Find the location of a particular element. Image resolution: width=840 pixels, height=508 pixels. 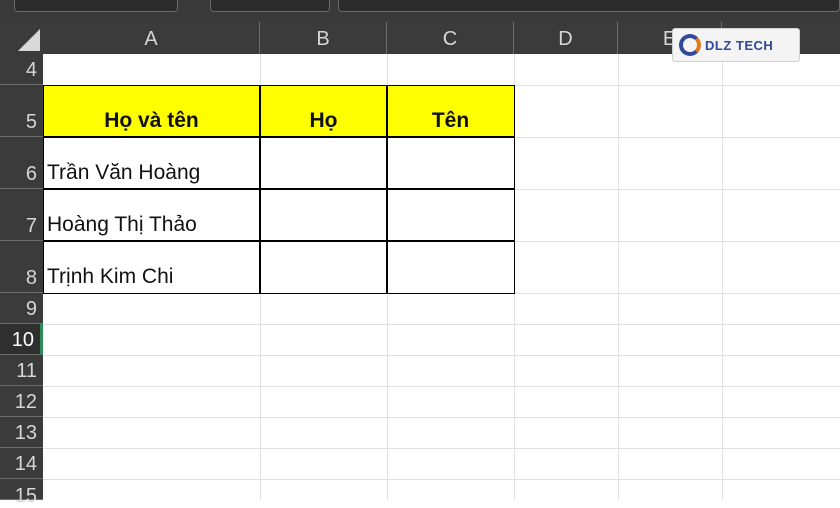

cell-a5-ho-va-ten: Họ và tên is located at coordinates (151, 111).